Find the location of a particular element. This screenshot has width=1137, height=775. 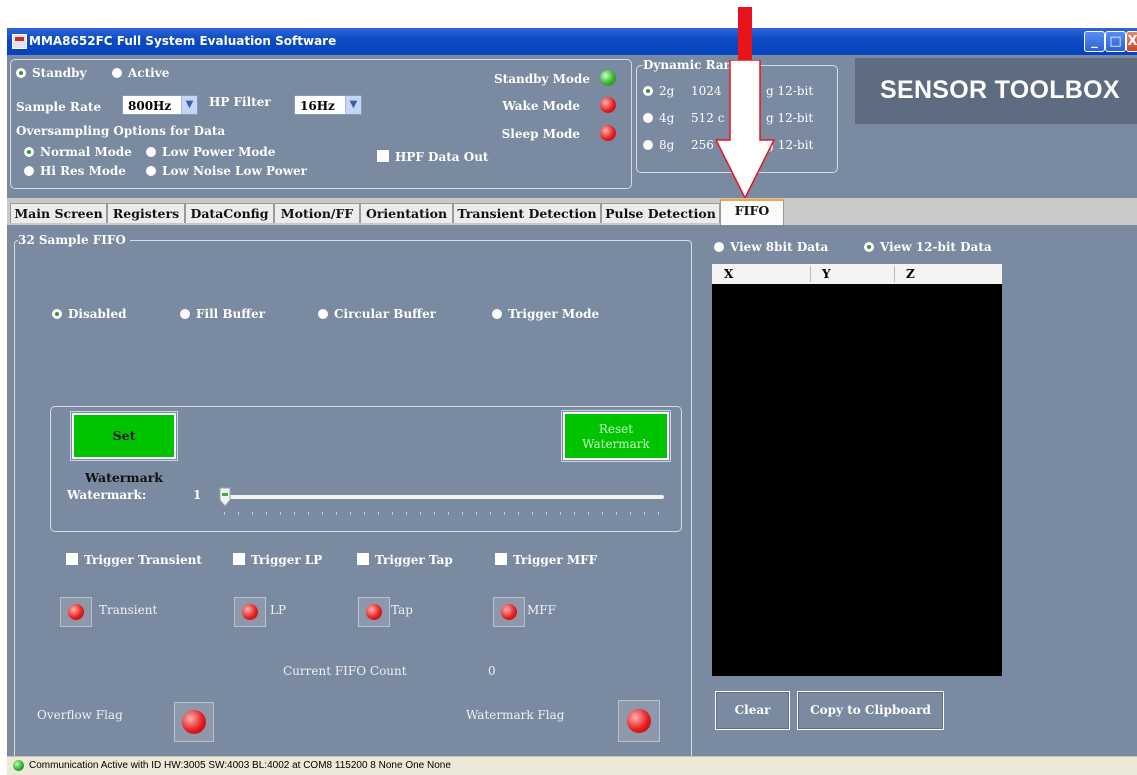

fifo-circular-buffer-radio: Circular Buffer is located at coordinates (377, 314).